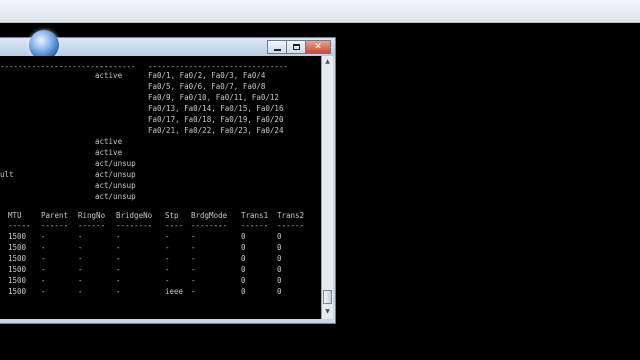  What do you see at coordinates (277, 49) in the screenshot?
I see `minimize-icon` at bounding box center [277, 49].